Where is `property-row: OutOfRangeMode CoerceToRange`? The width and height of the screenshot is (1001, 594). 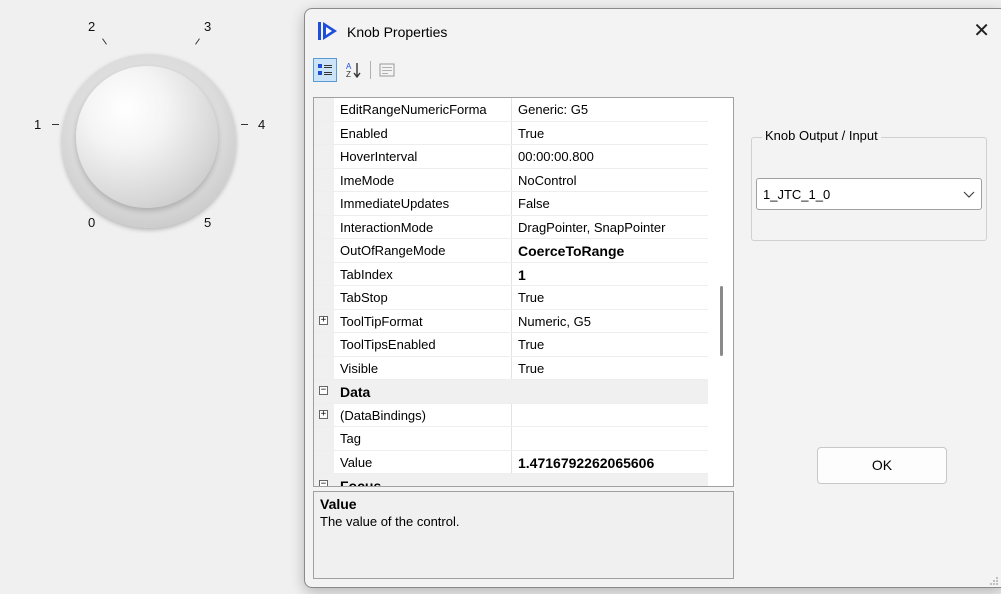 property-row: OutOfRangeMode CoerceToRange is located at coordinates (512, 251).